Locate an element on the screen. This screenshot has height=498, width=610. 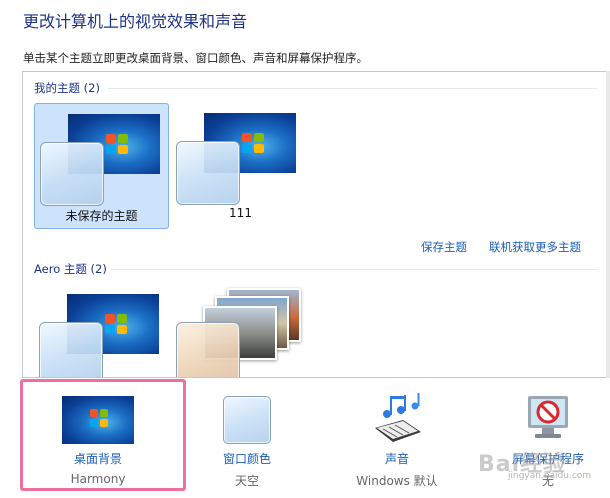
sounds-button: 声音 Windows 默认 is located at coordinates (397, 438).